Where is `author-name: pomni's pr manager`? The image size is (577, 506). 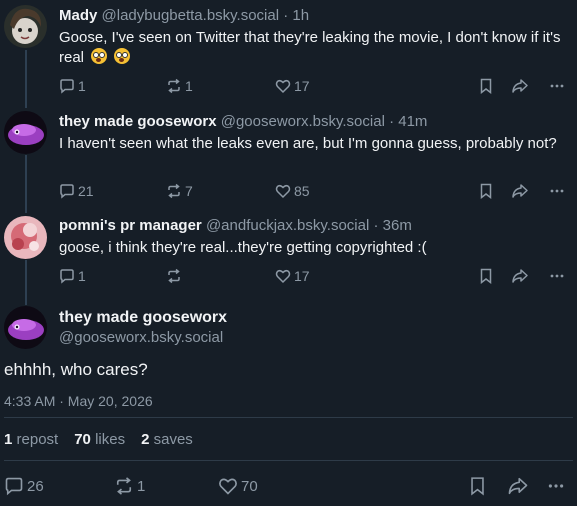
author-name: pomni's pr manager is located at coordinates (130, 225).